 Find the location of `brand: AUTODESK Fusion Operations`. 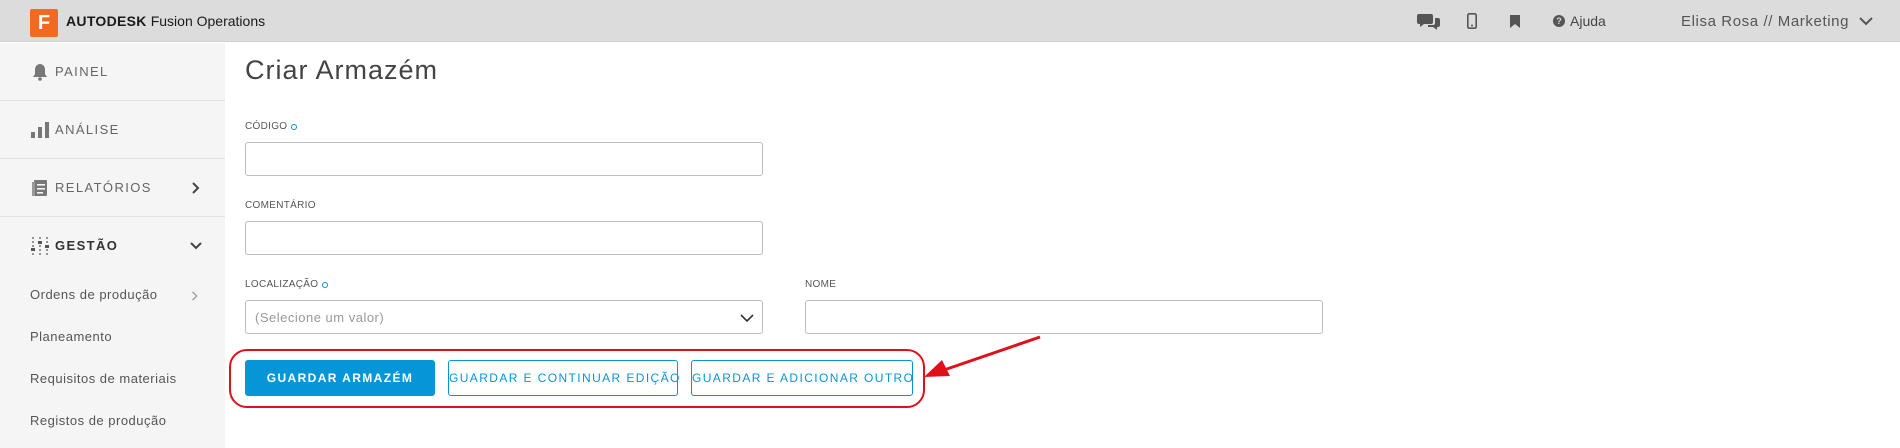

brand: AUTODESK Fusion Operations is located at coordinates (165, 21).